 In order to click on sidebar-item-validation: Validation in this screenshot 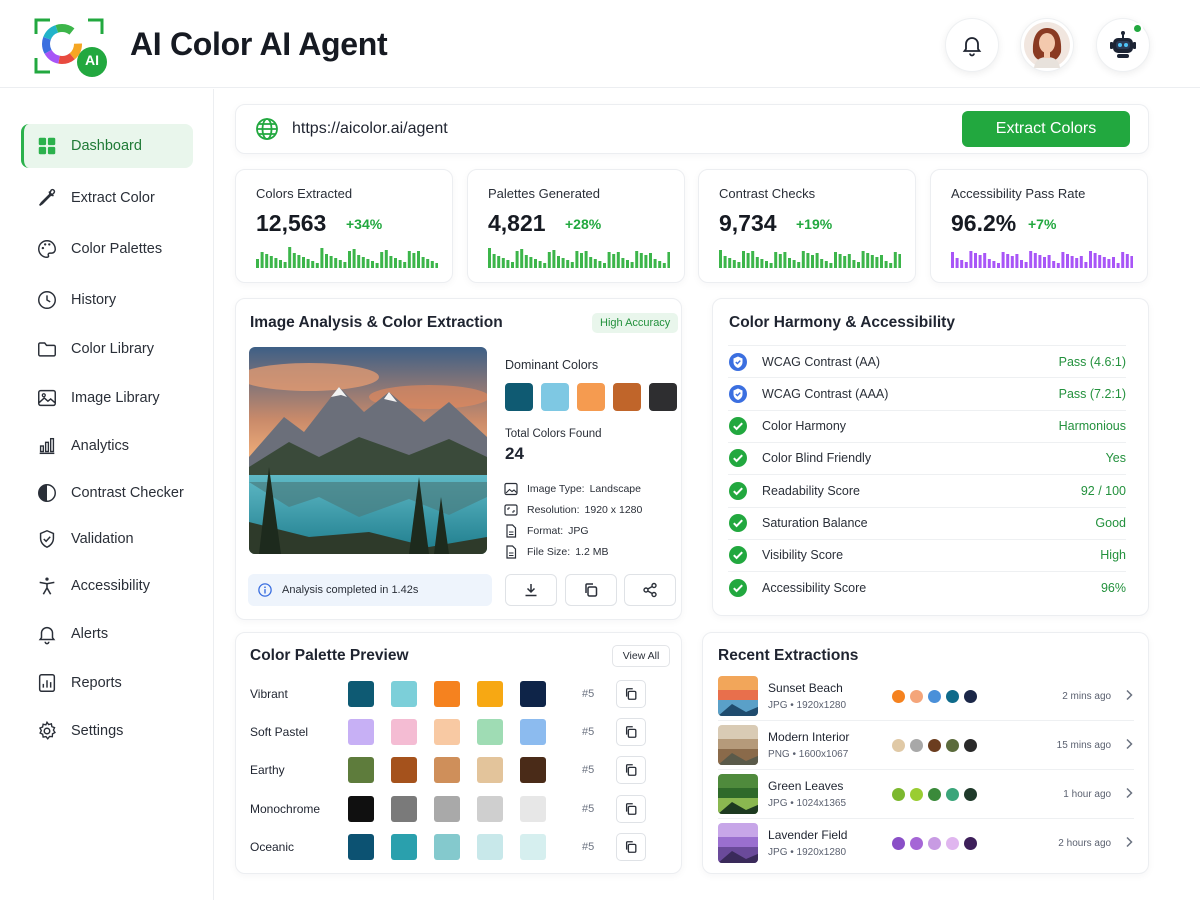, I will do `click(107, 539)`.